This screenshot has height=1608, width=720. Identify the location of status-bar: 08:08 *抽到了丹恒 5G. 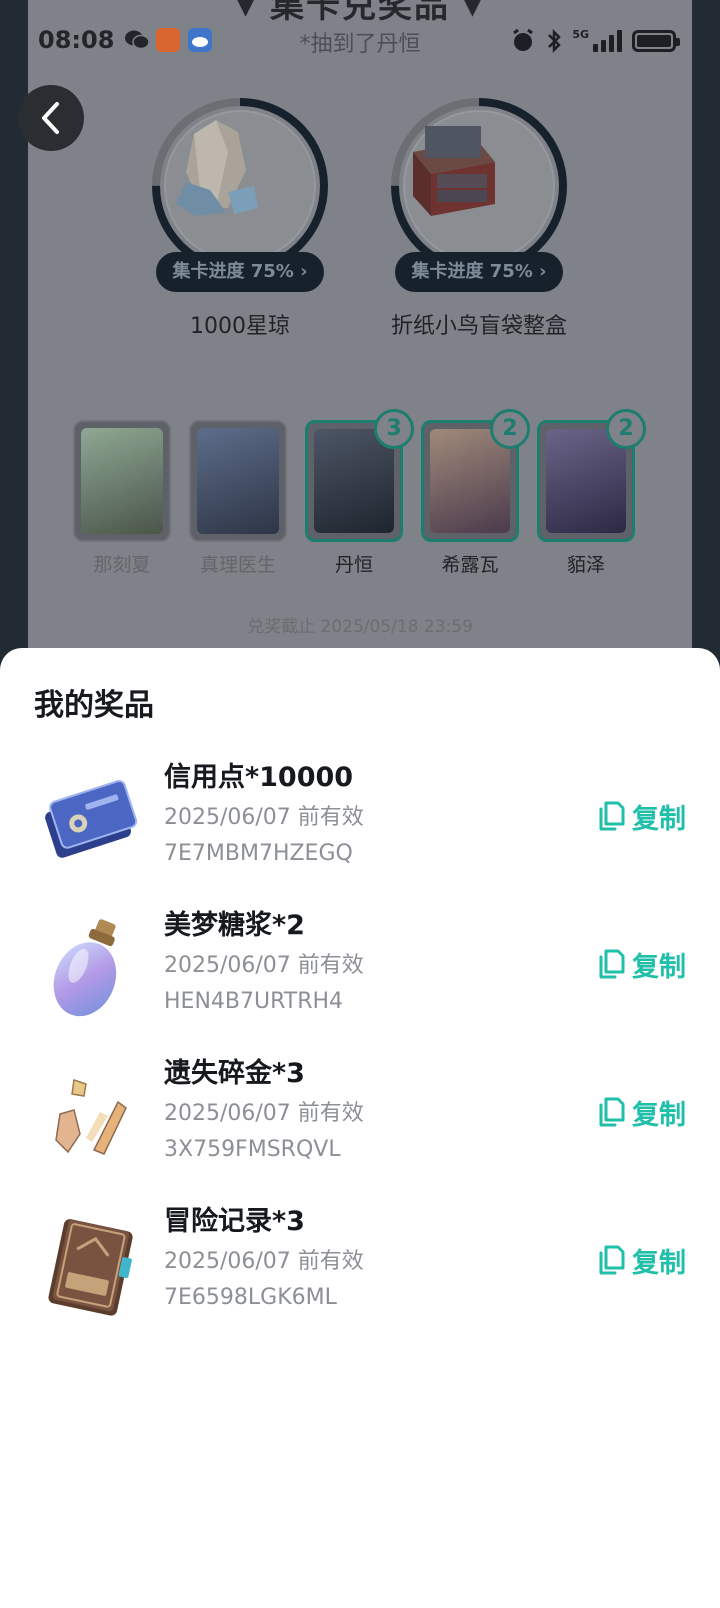
(360, 42).